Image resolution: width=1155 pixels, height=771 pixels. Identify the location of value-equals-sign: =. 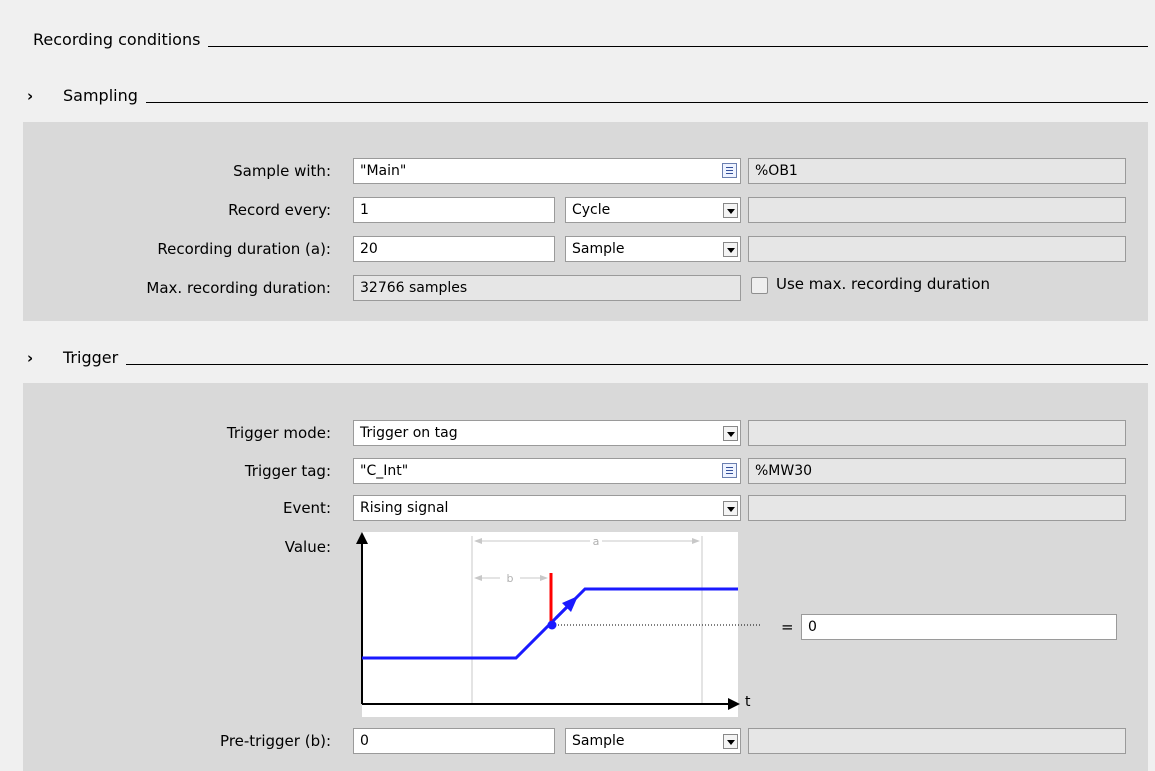
(787, 627).